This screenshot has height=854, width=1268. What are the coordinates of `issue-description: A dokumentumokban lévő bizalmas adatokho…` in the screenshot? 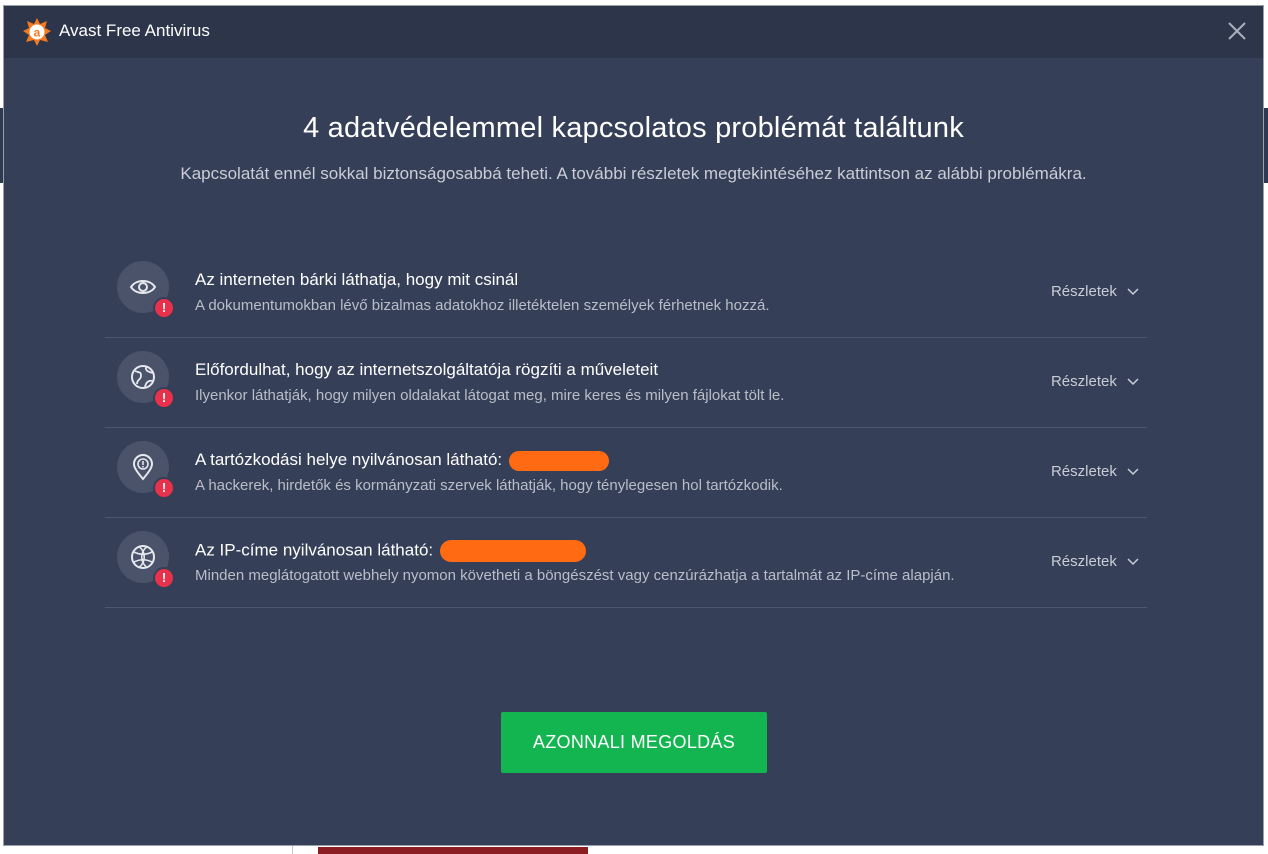 It's located at (482, 305).